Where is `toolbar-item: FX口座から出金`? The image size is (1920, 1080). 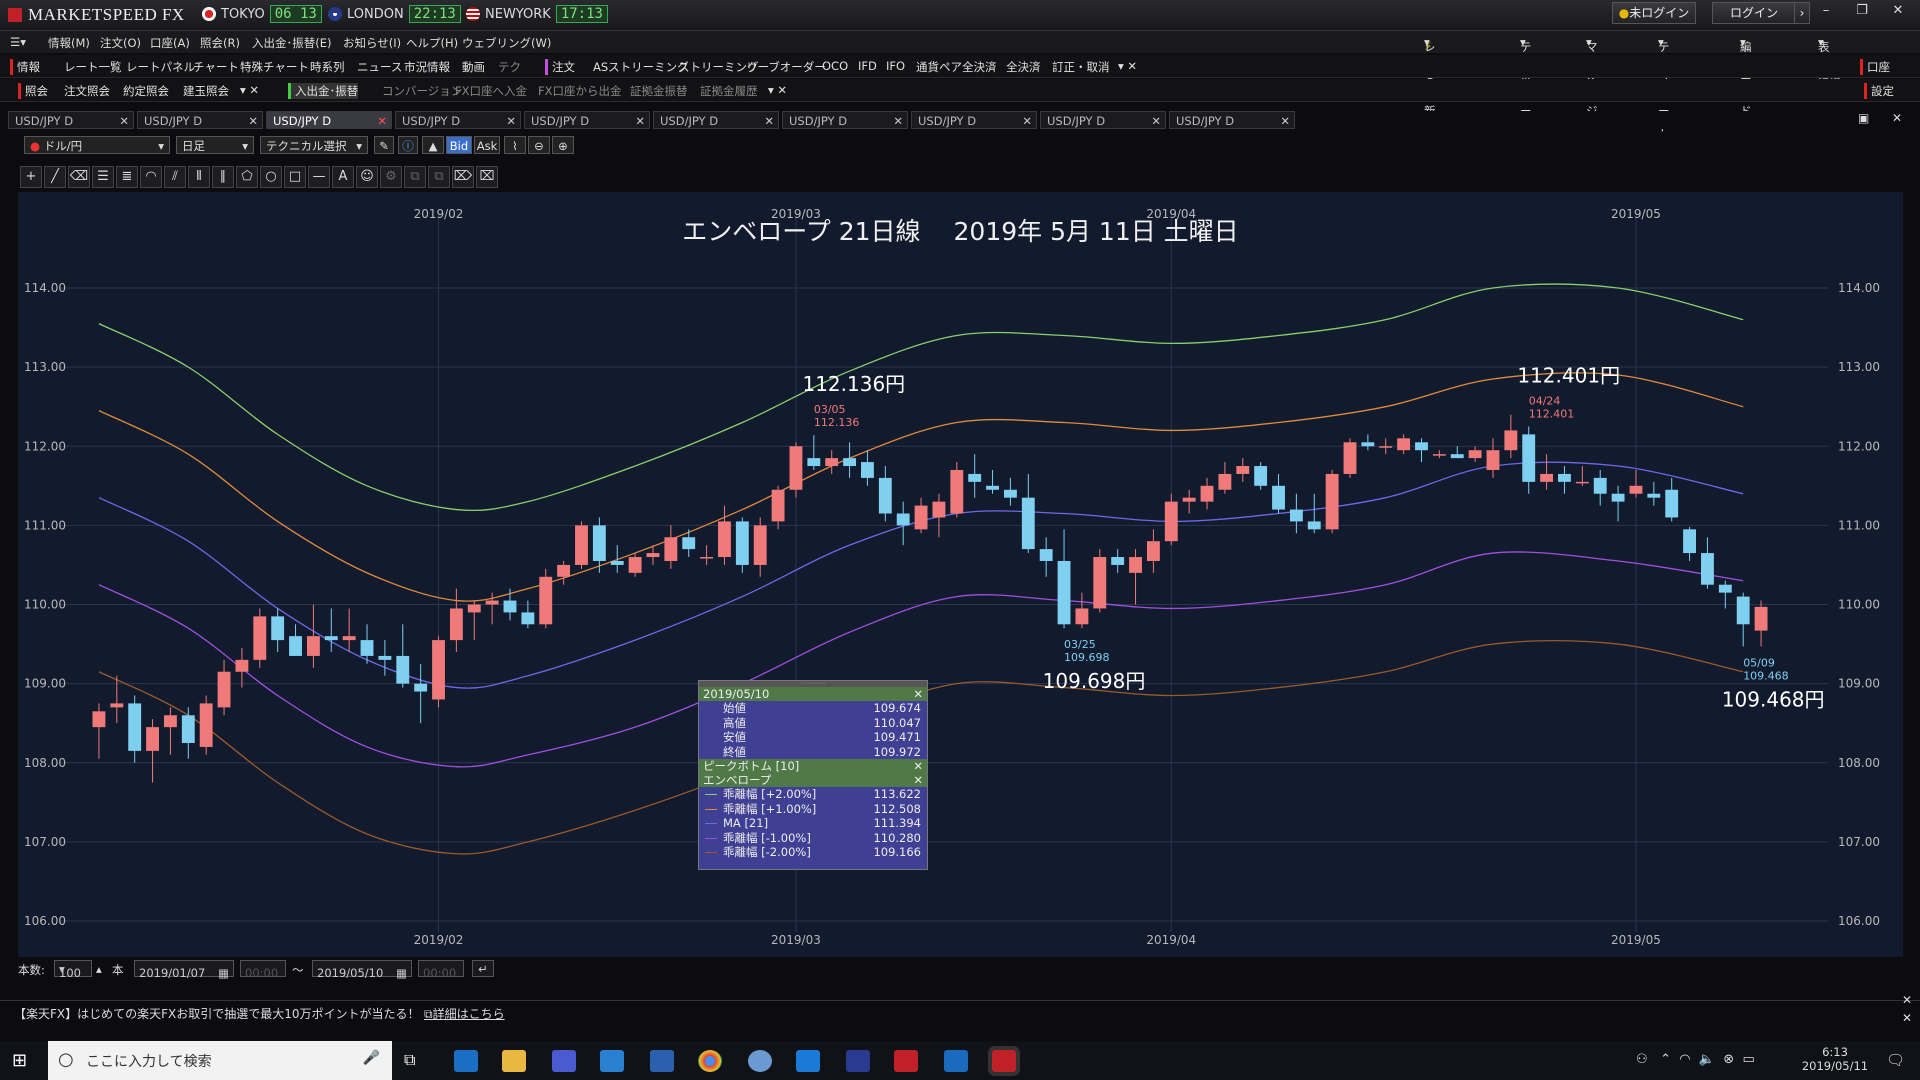
toolbar-item: FX口座から出金 is located at coordinates (580, 91).